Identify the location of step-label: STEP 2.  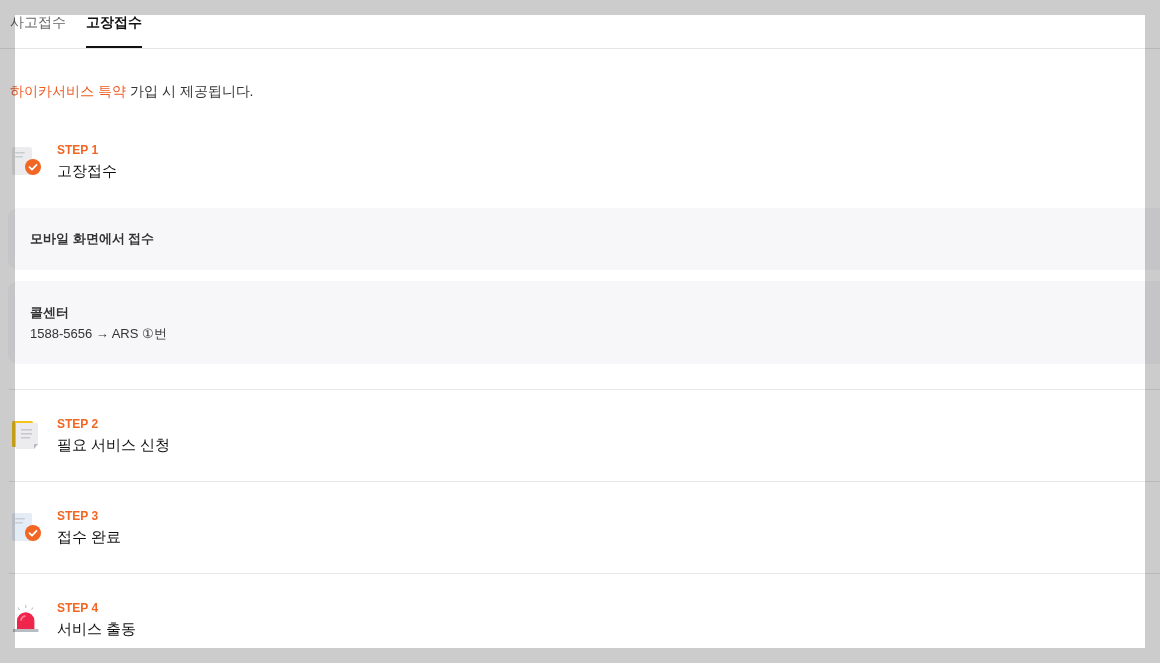
(78, 424).